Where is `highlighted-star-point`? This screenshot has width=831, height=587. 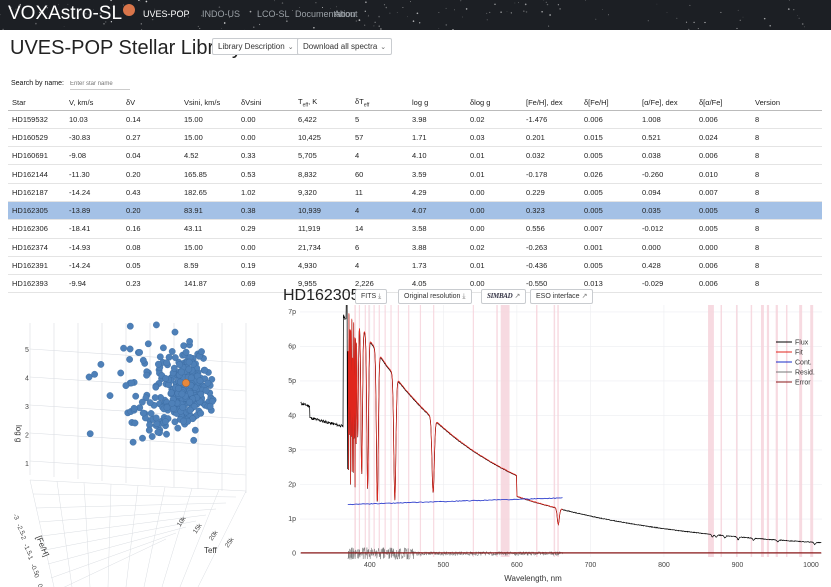 highlighted-star-point is located at coordinates (186, 383).